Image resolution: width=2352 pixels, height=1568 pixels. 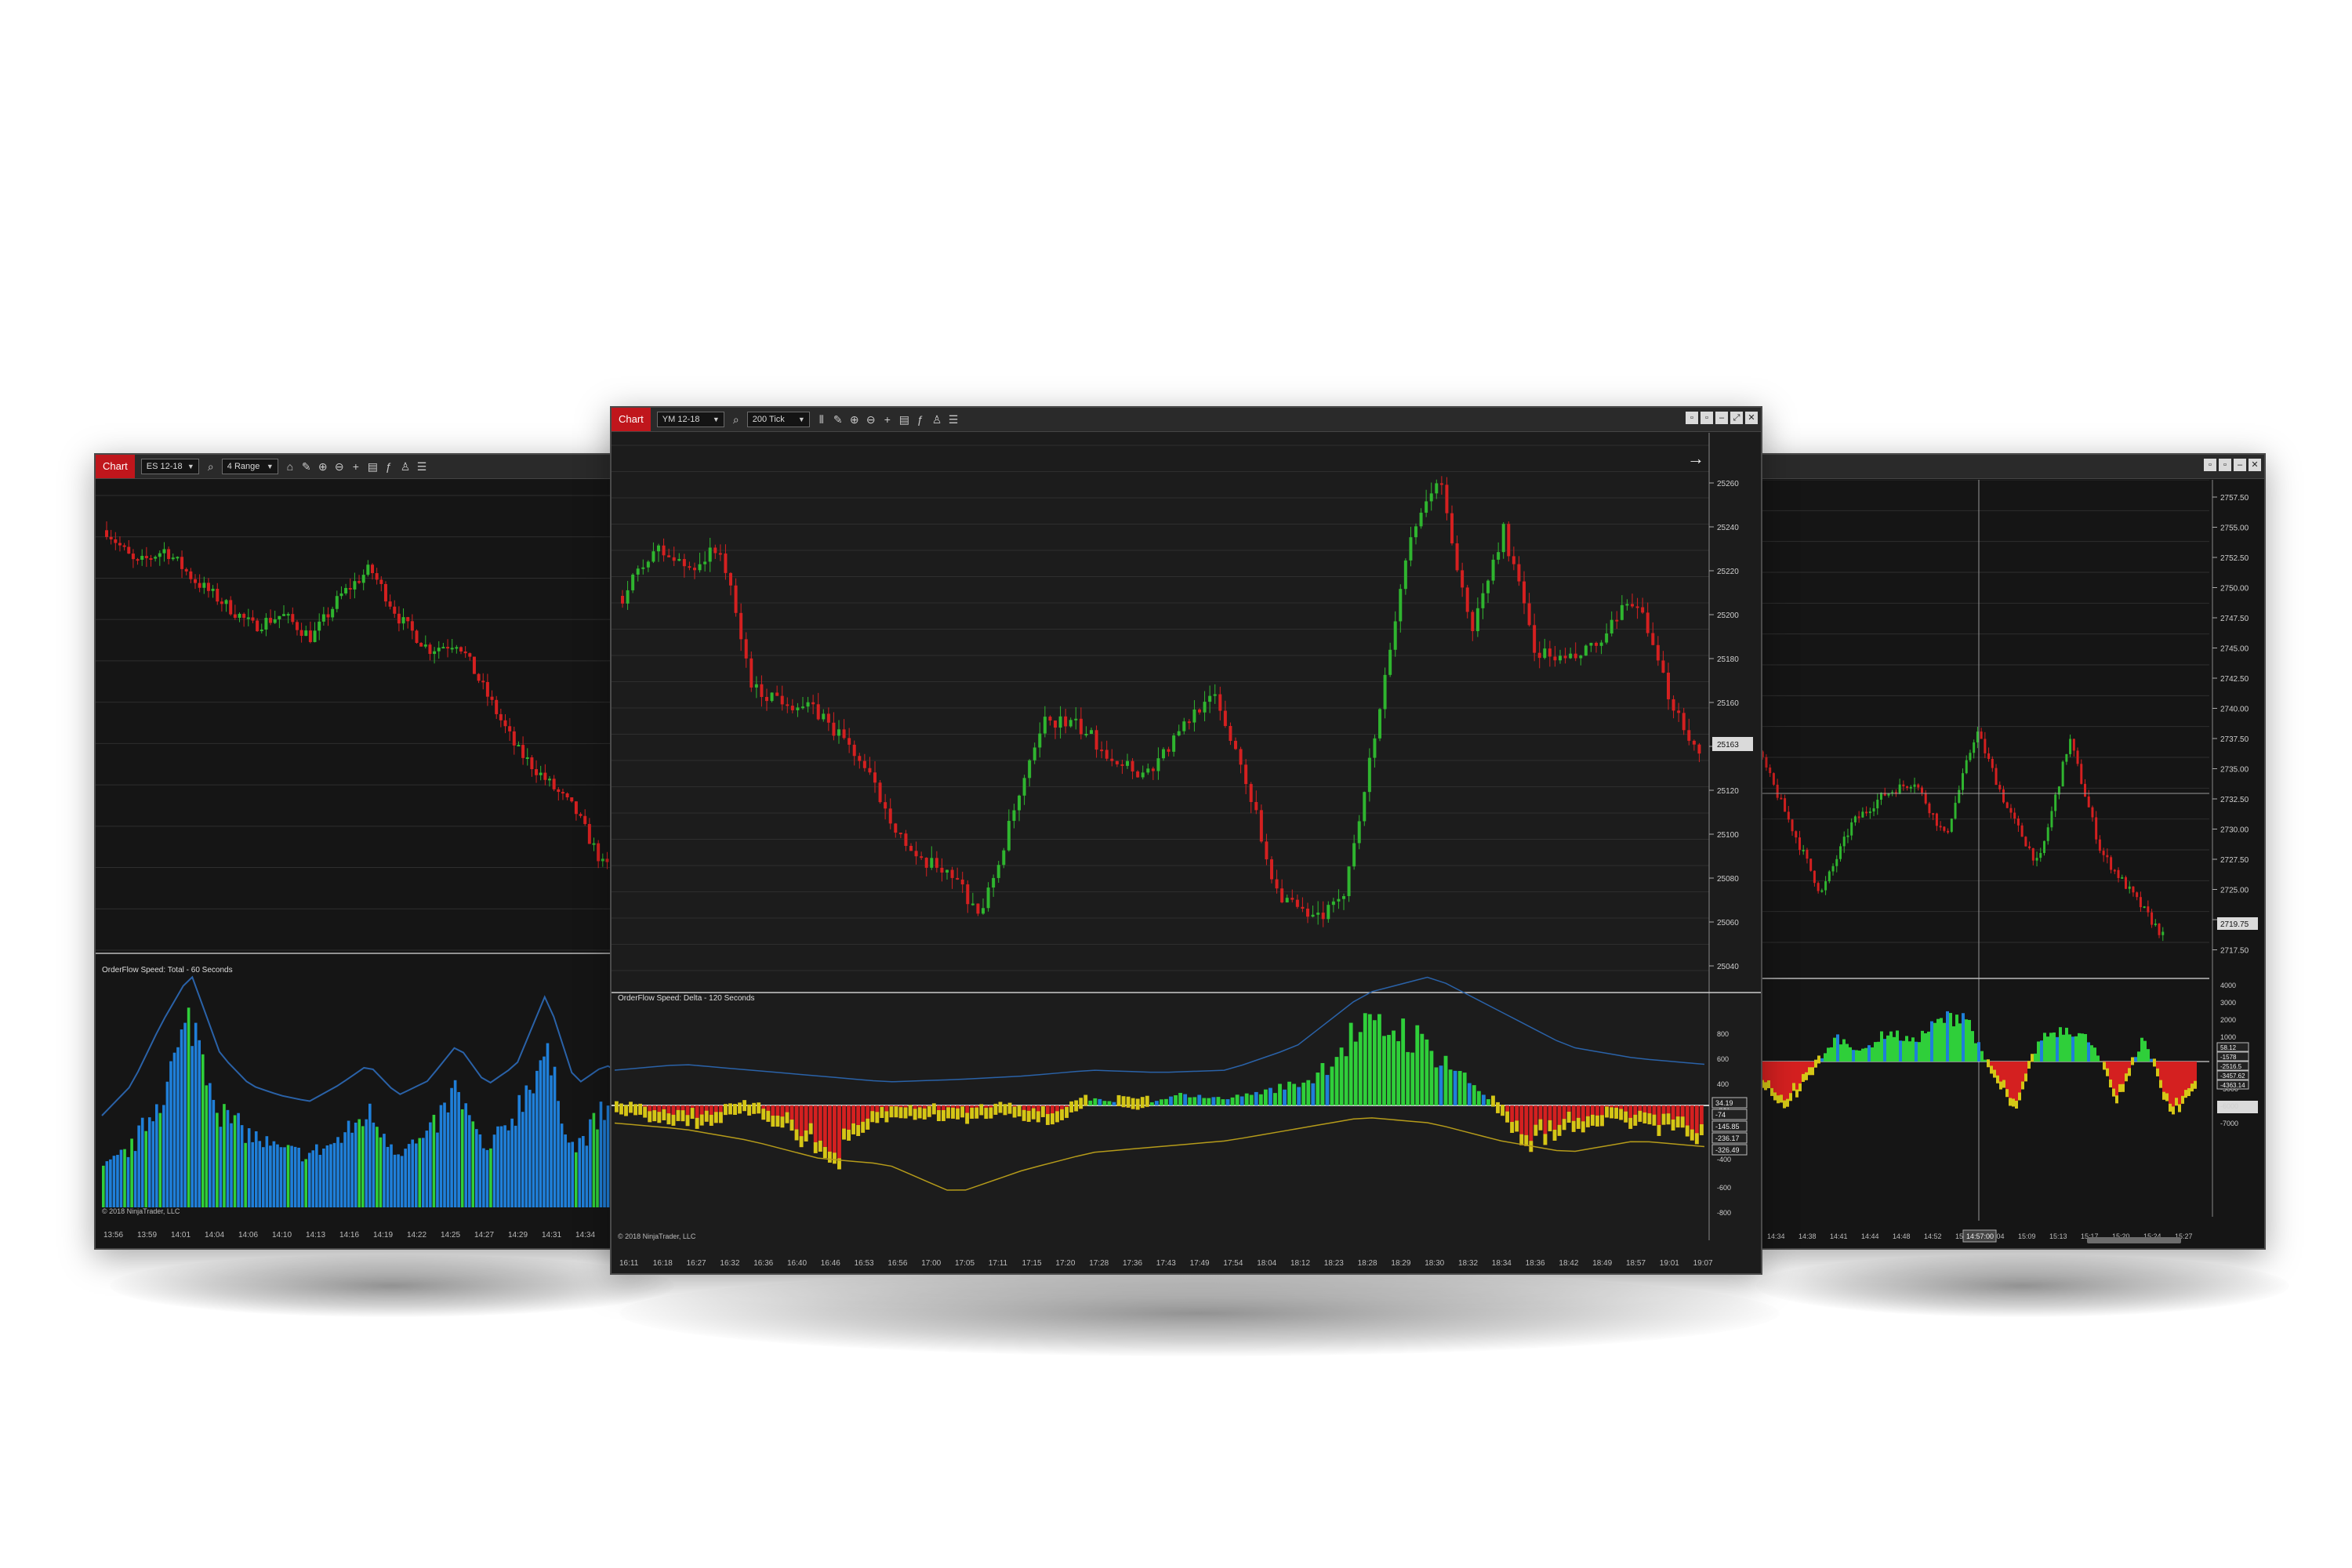 I want to click on instrument-selector: YM 12-18 ▼, so click(x=690, y=420).